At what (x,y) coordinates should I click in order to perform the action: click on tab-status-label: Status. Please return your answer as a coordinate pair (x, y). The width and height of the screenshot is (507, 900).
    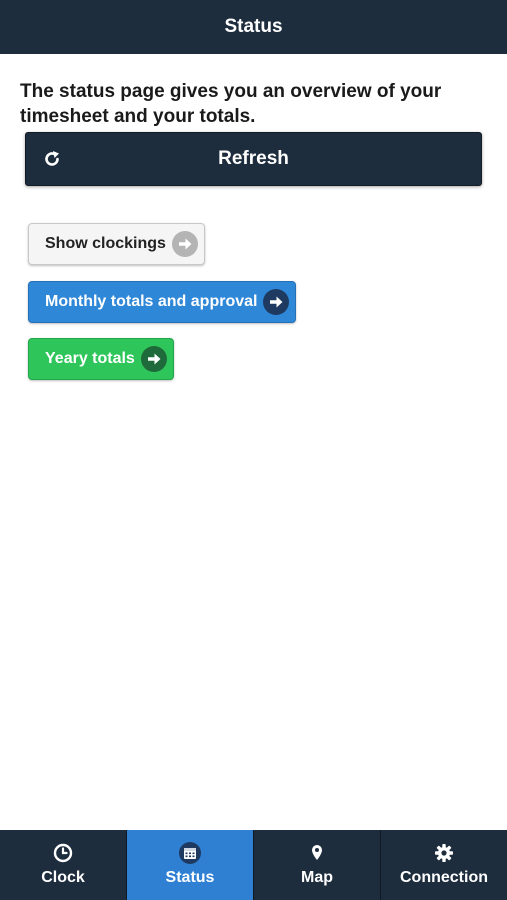
    Looking at the image, I should click on (190, 877).